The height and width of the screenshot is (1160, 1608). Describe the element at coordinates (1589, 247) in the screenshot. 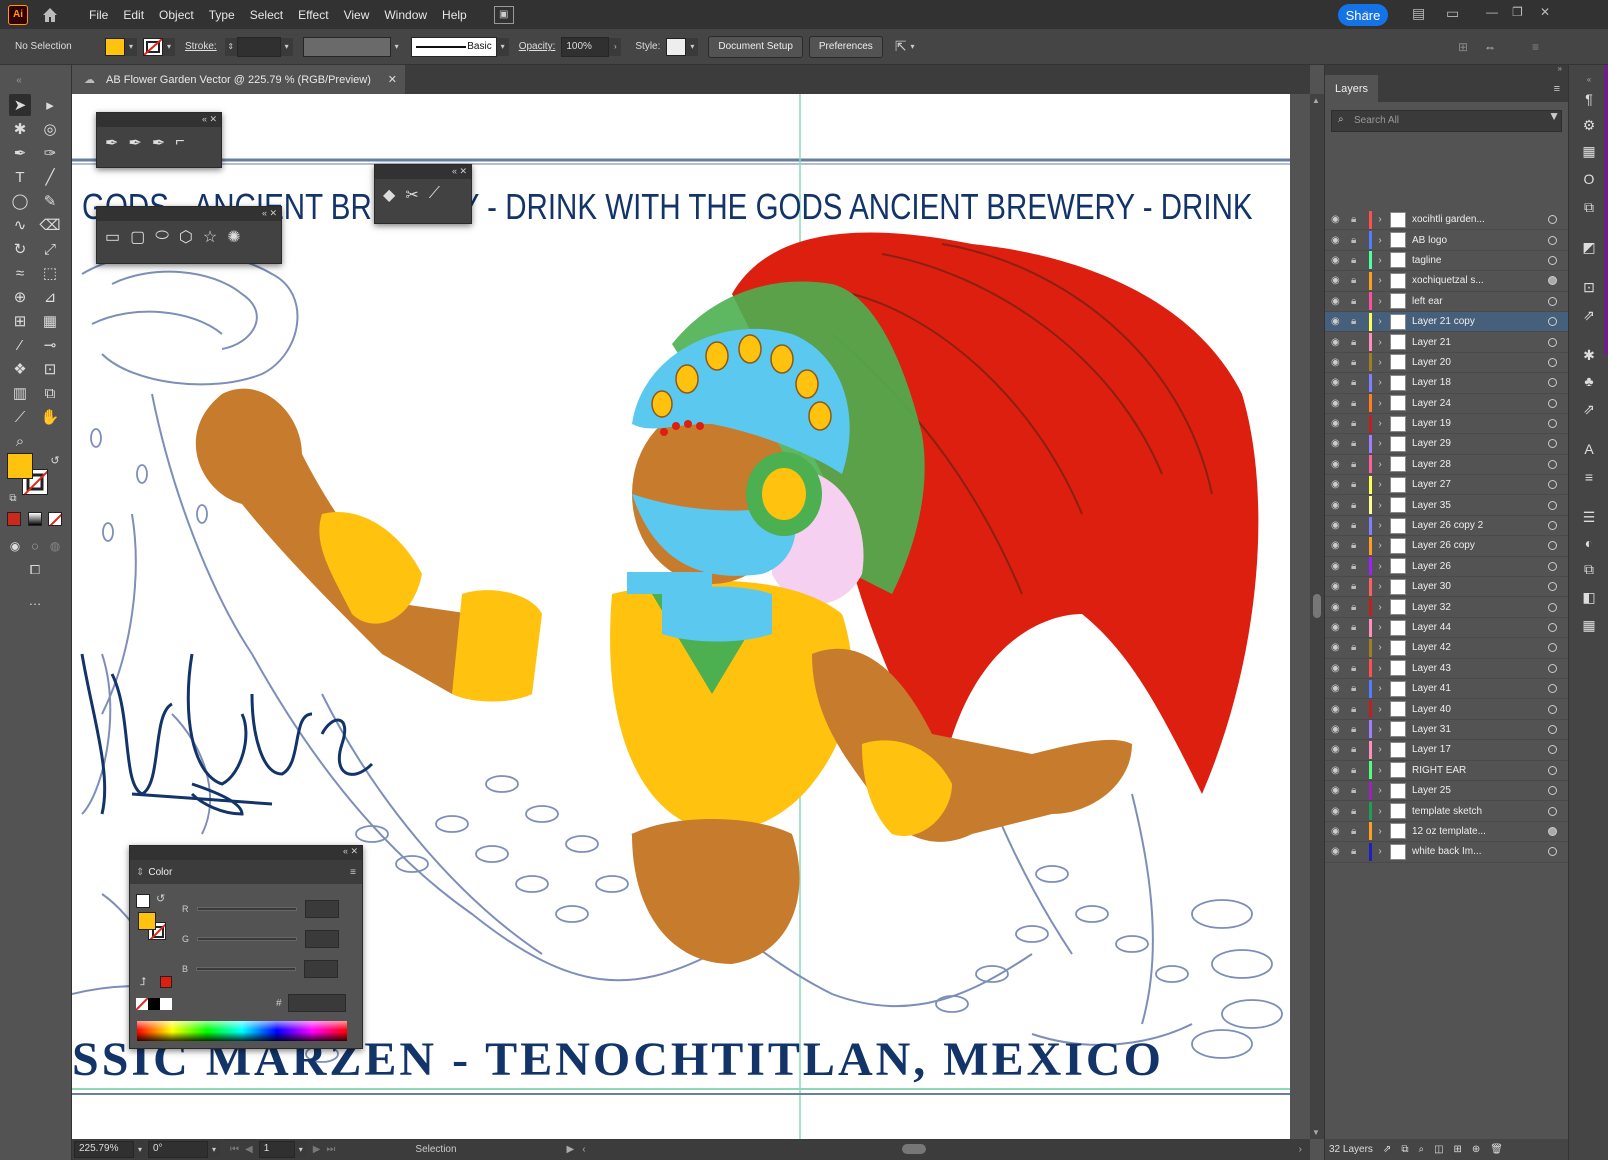

I see `gradient-panel-icon: ◩` at that location.